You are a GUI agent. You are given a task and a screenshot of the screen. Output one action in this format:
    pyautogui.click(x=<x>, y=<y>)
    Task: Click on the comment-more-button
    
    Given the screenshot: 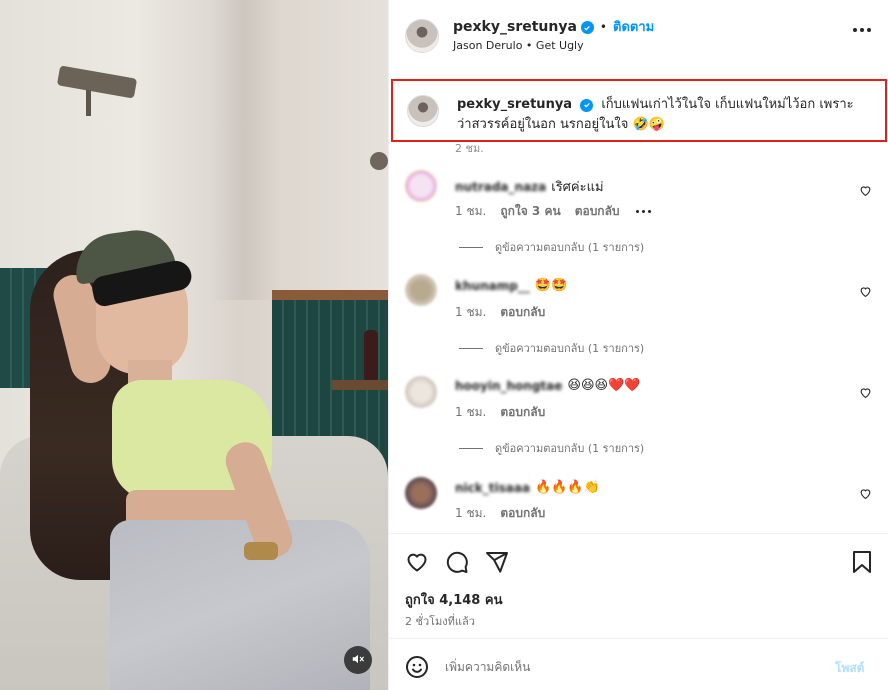 What is the action you would take?
    pyautogui.click(x=643, y=211)
    